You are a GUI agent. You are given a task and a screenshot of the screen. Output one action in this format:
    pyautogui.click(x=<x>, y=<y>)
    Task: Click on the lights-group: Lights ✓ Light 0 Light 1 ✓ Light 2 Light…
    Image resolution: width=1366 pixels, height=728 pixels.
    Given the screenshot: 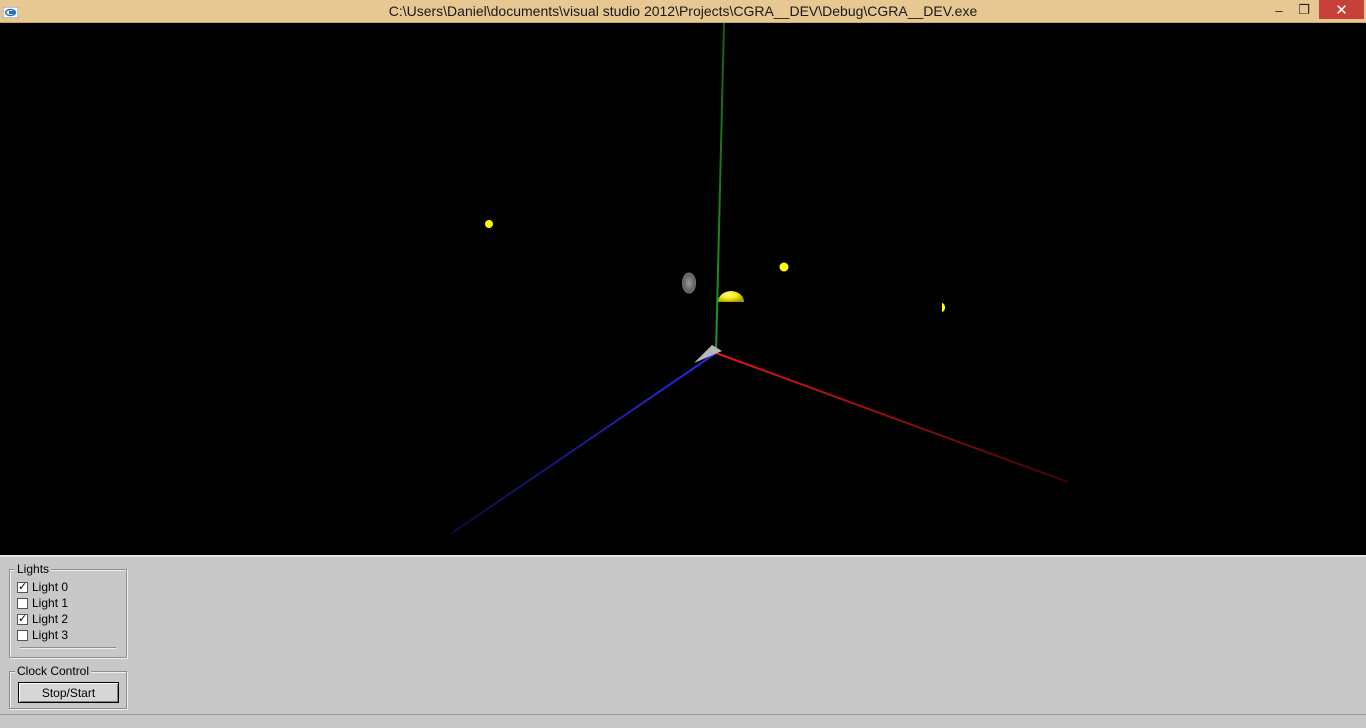 What is the action you would take?
    pyautogui.click(x=68, y=610)
    